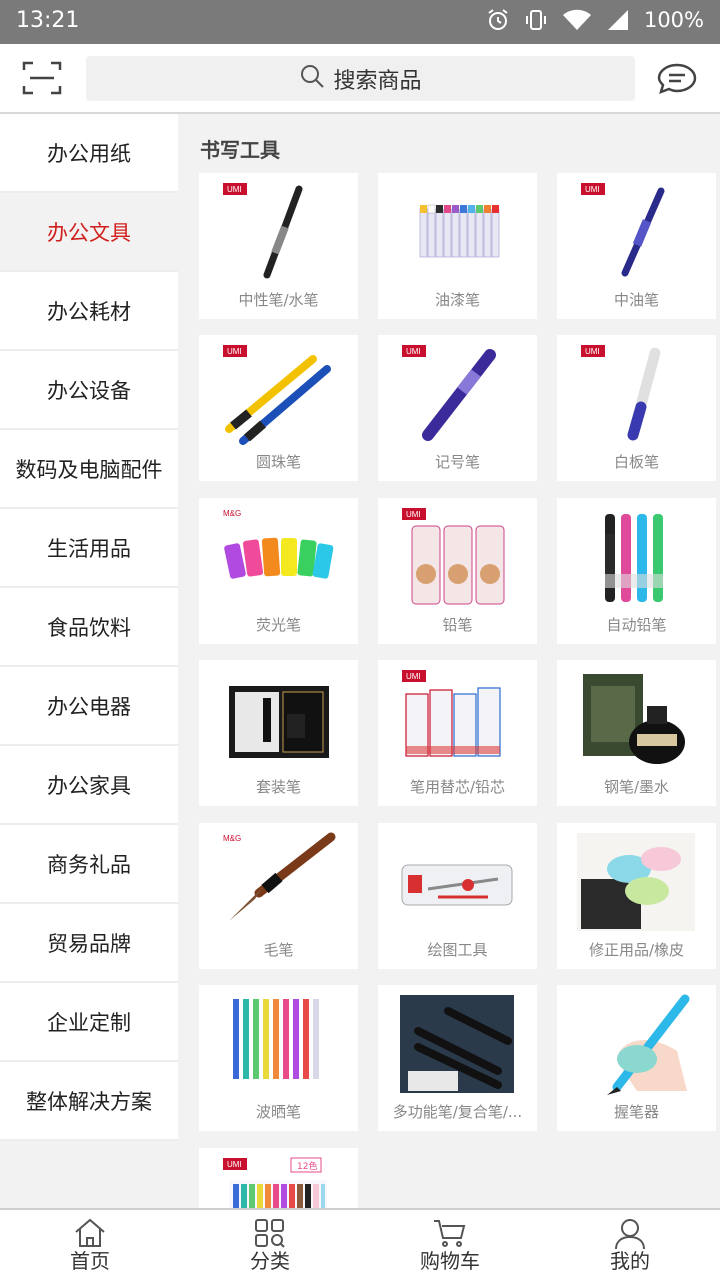  Describe the element at coordinates (270, 1261) in the screenshot. I see `tab-category-label: 分类` at that location.